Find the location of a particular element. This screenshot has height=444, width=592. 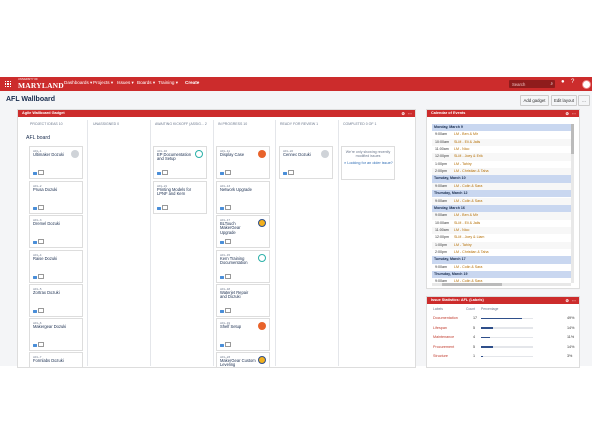

issue-card: AFL-17 BLTouch MakerGear Upgrade is located at coordinates (243, 231).